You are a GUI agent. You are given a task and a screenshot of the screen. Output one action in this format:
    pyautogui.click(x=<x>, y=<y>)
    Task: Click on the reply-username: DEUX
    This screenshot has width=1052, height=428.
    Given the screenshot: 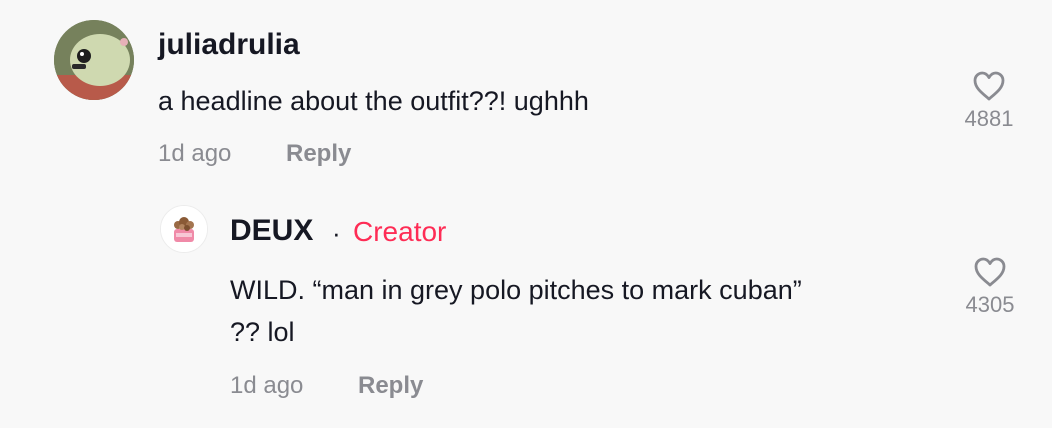 What is the action you would take?
    pyautogui.click(x=271, y=231)
    